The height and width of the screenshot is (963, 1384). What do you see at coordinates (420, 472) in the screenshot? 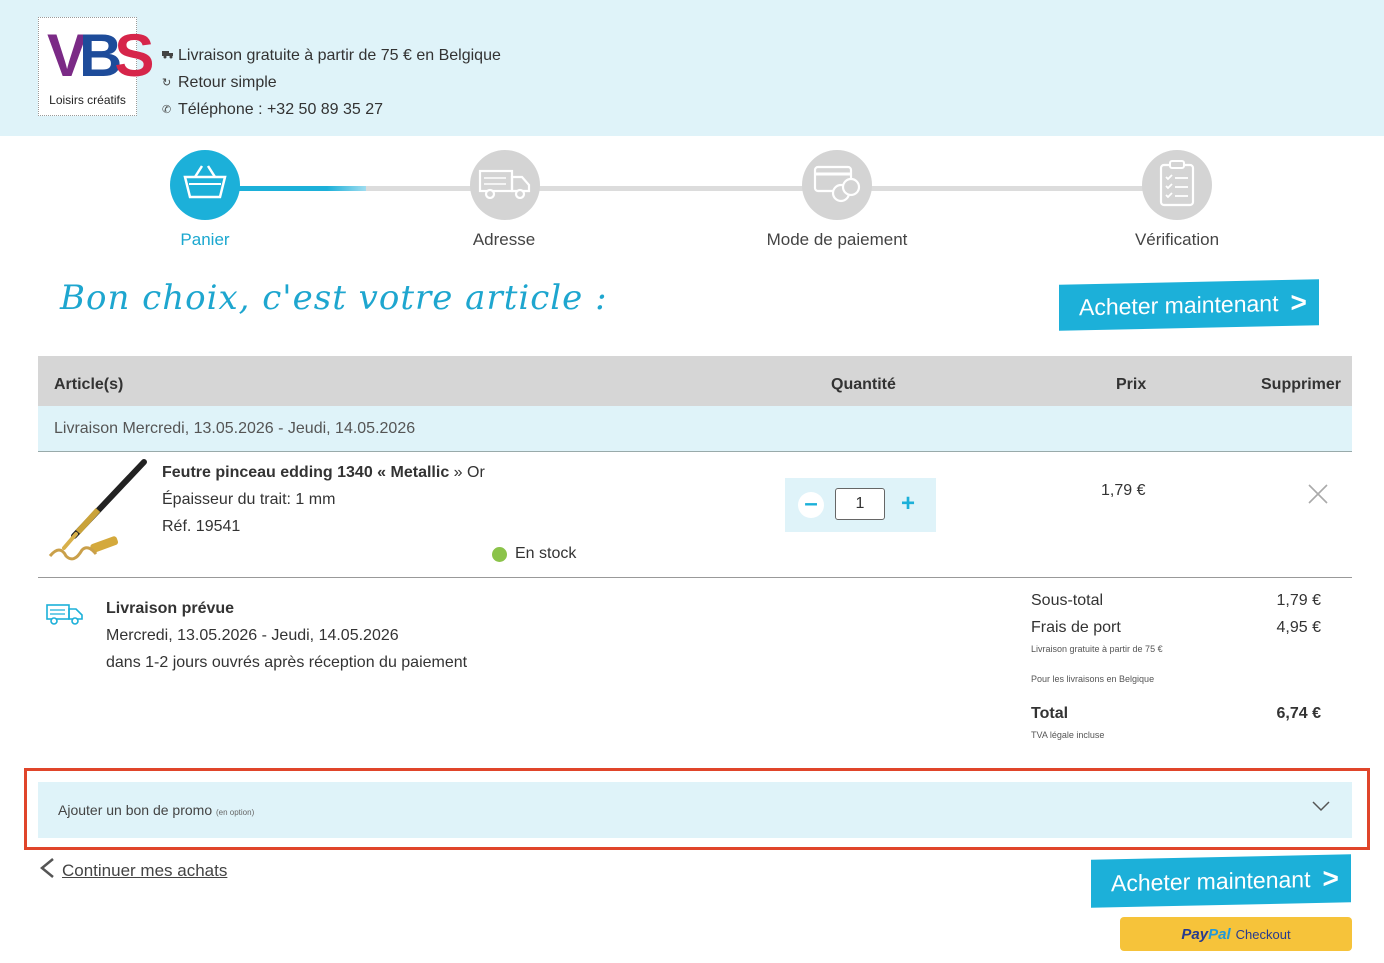
I see `product-title-part: Metallic` at bounding box center [420, 472].